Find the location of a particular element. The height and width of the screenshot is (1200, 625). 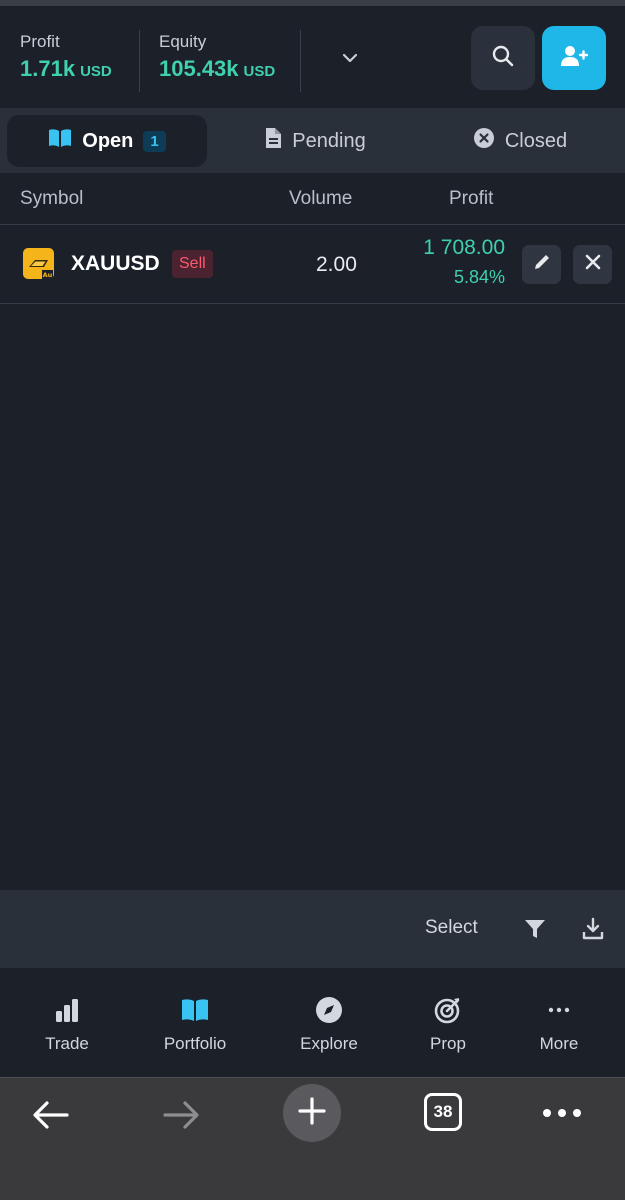

profit-label: Profit is located at coordinates (40, 41).